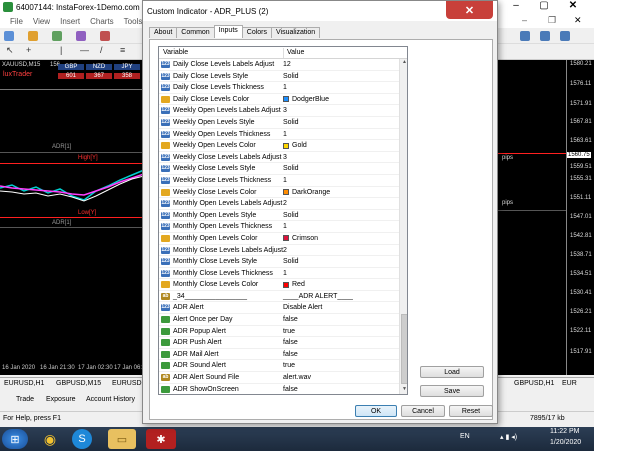 The height and width of the screenshot is (469, 625). I want to click on profiles-icon, so click(33, 36).